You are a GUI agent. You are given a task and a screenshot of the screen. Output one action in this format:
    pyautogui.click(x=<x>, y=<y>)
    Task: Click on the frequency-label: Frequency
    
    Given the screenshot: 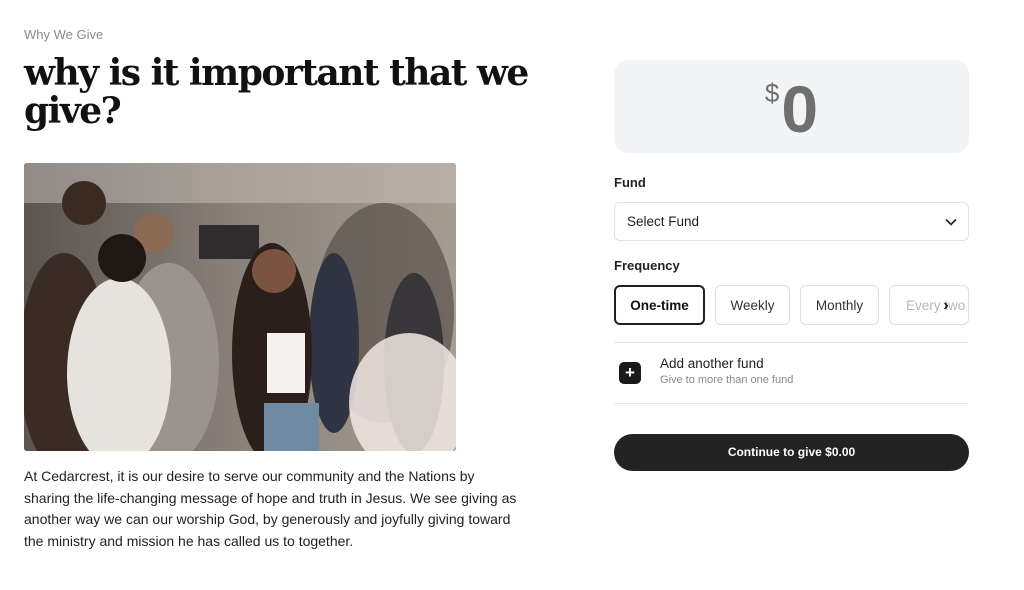 What is the action you would take?
    pyautogui.click(x=647, y=265)
    